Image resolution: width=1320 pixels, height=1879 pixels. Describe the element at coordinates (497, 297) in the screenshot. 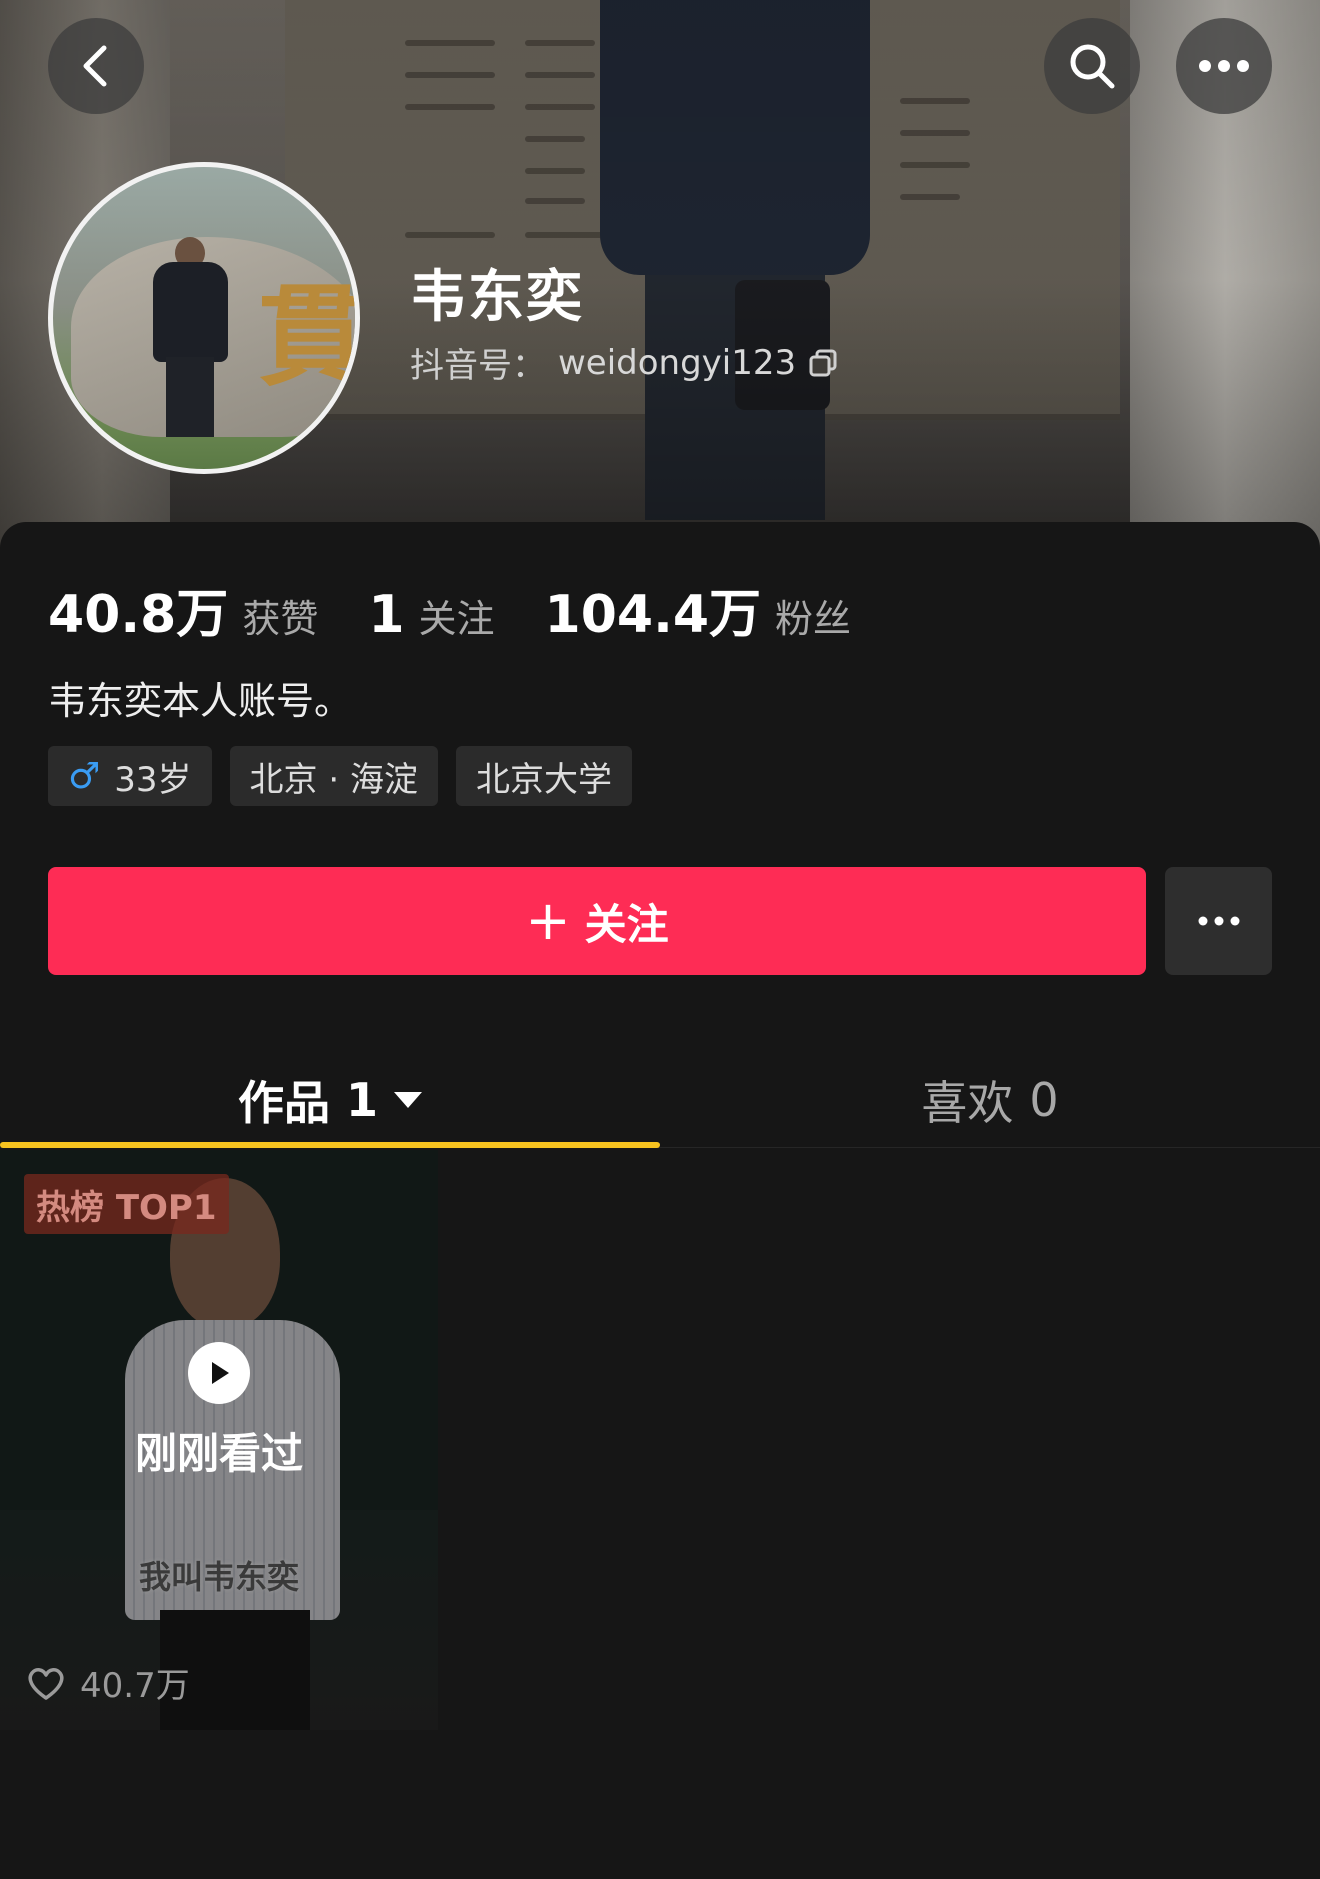

I see `profile-name: 韦东奕` at that location.